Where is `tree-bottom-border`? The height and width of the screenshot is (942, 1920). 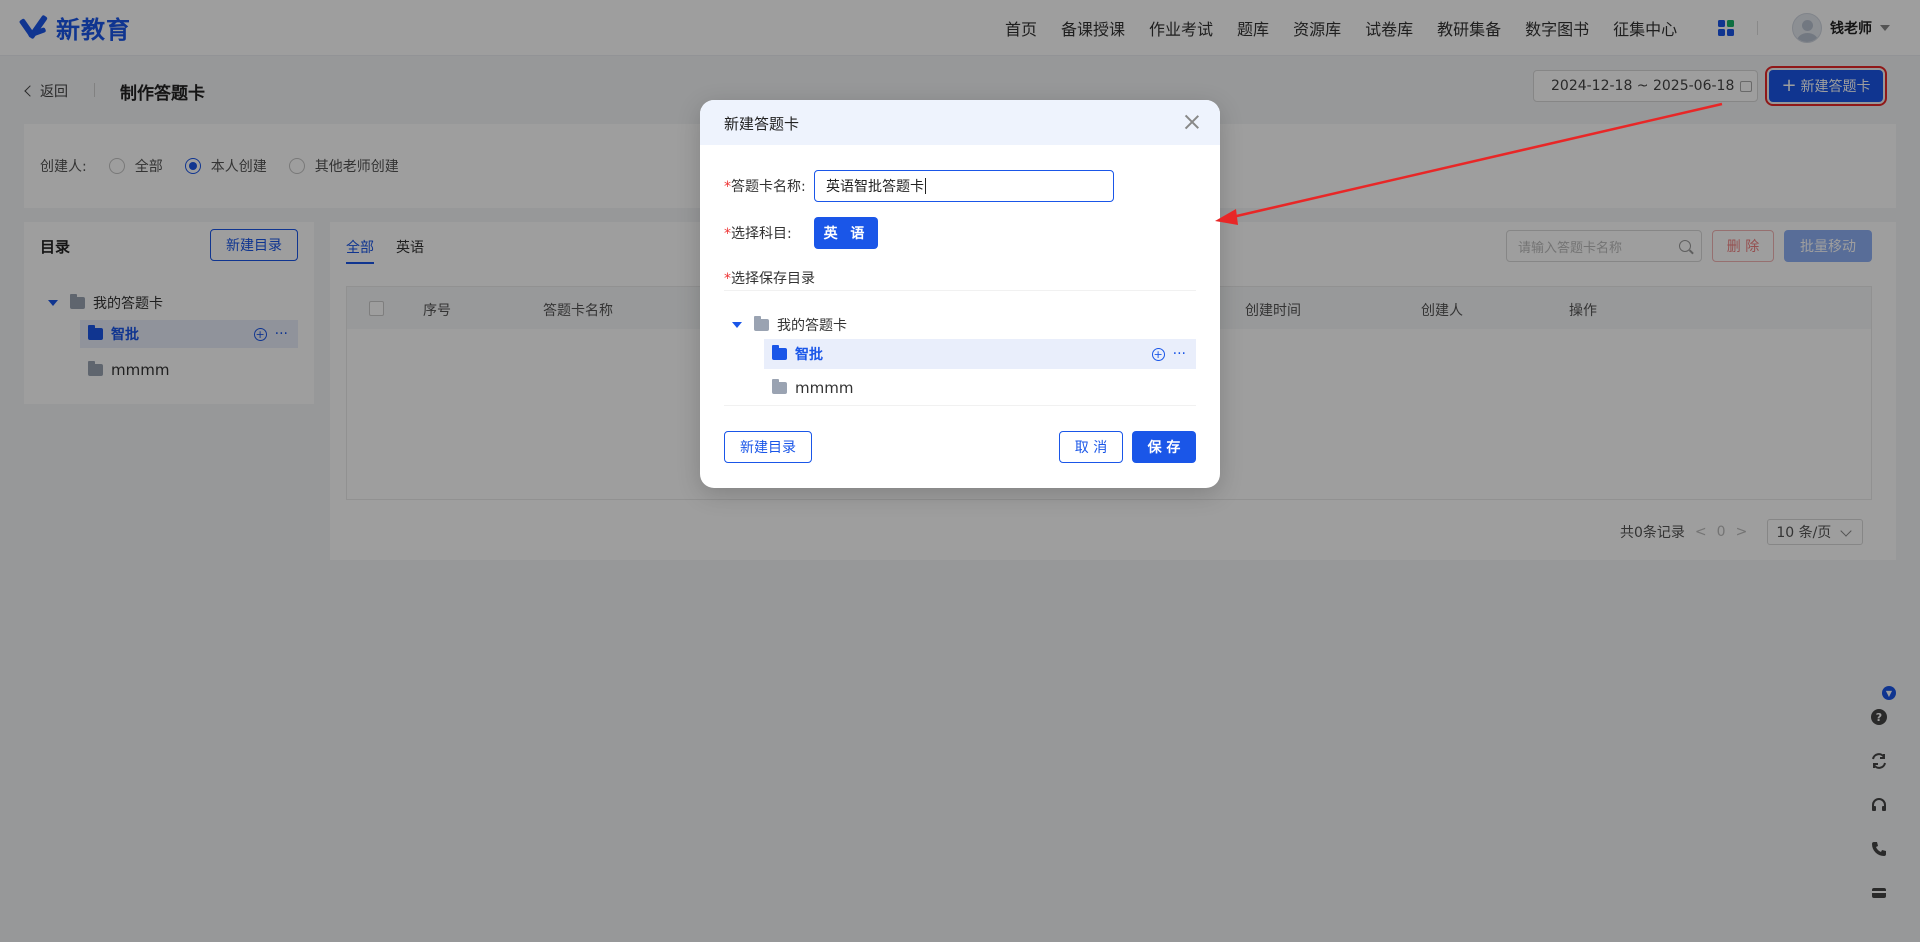
tree-bottom-border is located at coordinates (960, 405).